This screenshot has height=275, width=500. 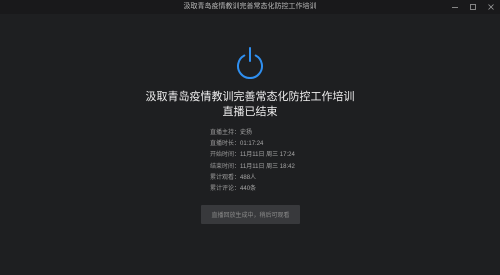 What do you see at coordinates (250, 214) in the screenshot?
I see `replay-generating-button: 直播回放生成中，稍后可观看` at bounding box center [250, 214].